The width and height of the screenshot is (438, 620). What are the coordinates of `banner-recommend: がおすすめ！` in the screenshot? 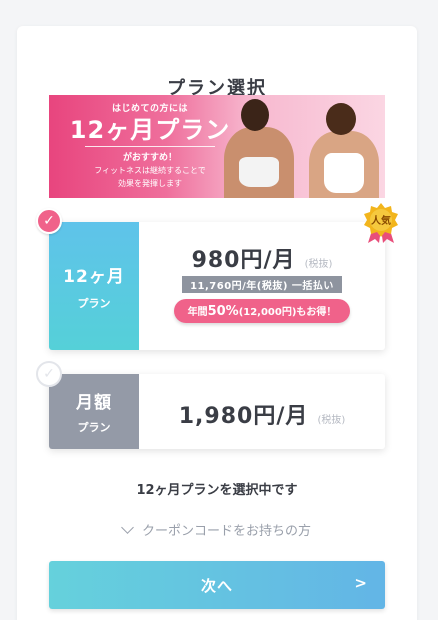 It's located at (149, 158).